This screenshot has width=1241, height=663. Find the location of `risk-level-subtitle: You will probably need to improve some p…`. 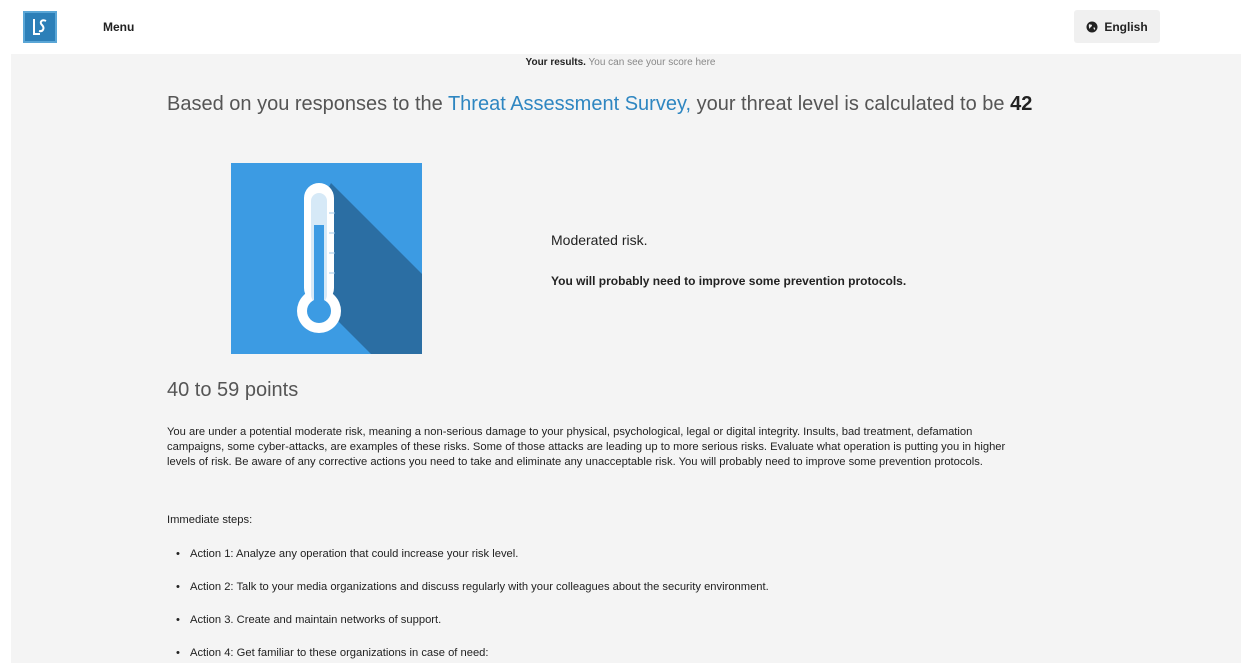

risk-level-subtitle: You will probably need to improve some p… is located at coordinates (729, 281).